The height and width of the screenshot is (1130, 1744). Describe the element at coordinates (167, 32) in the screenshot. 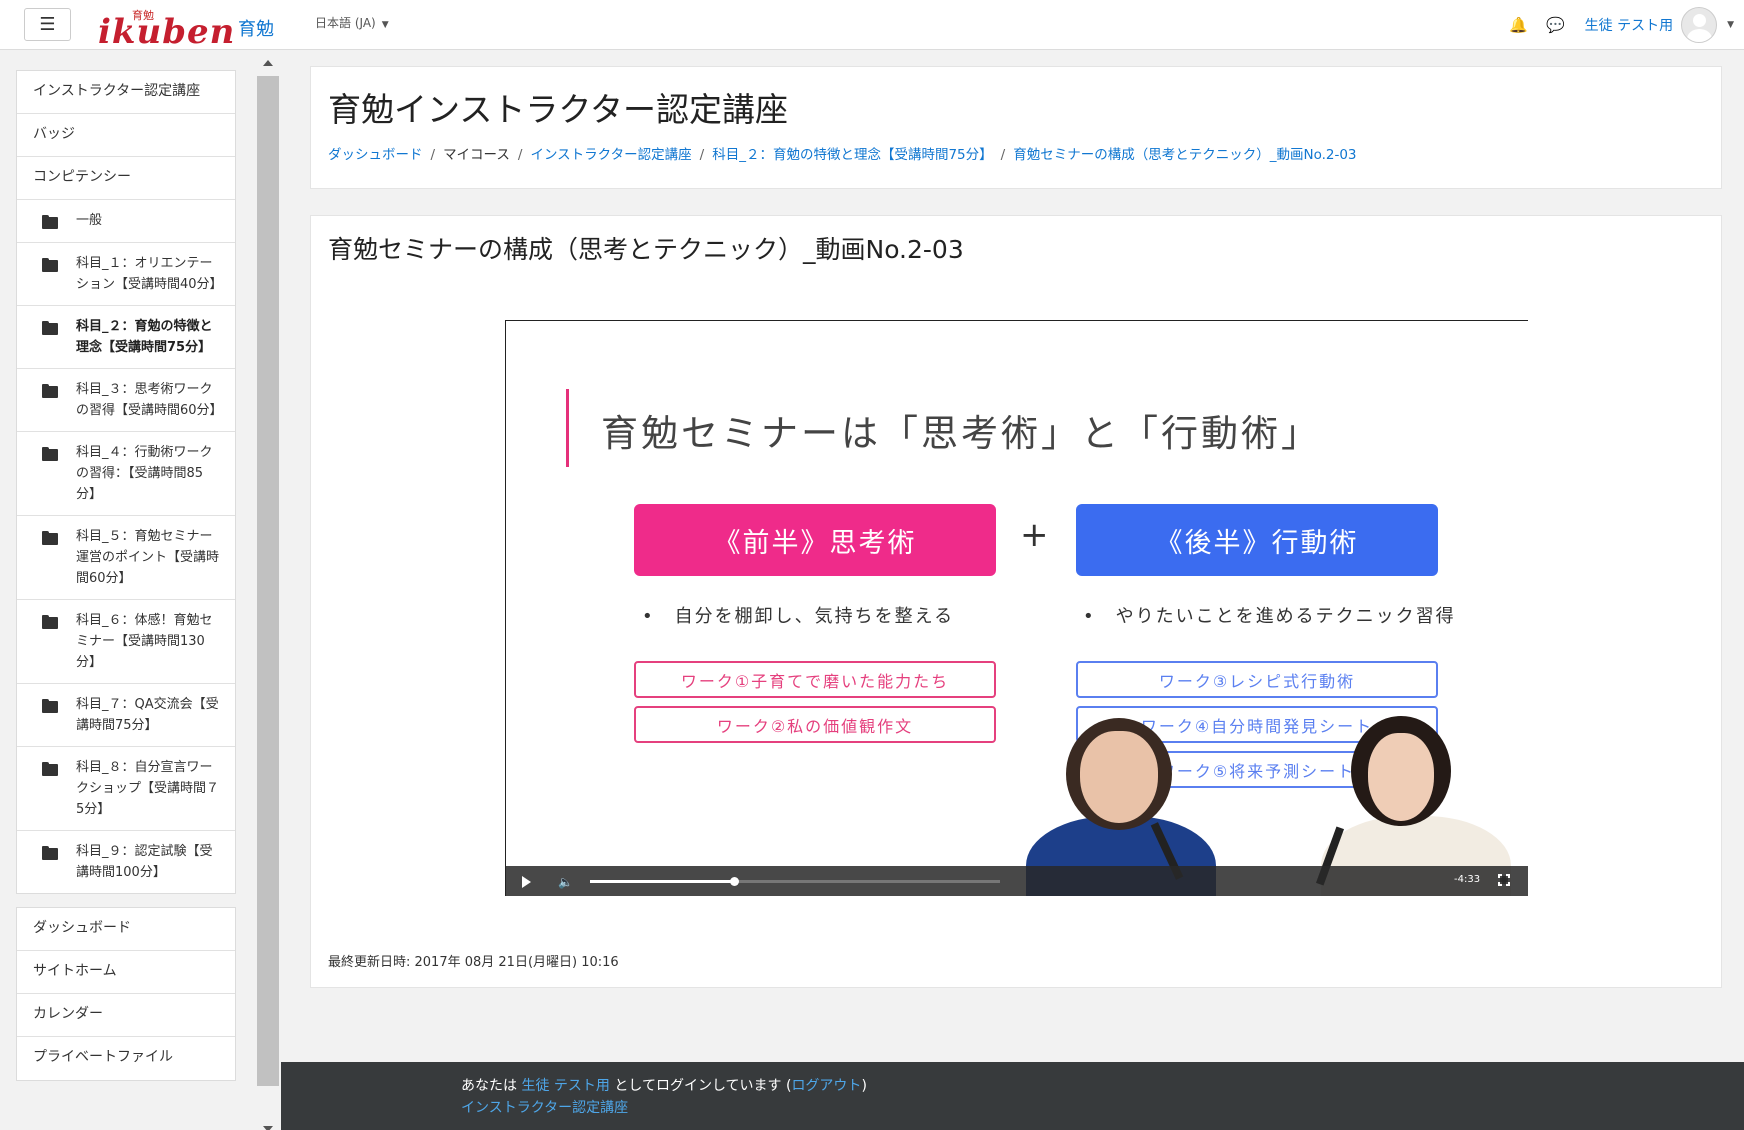

I see `logo-main-text: ikuben` at that location.